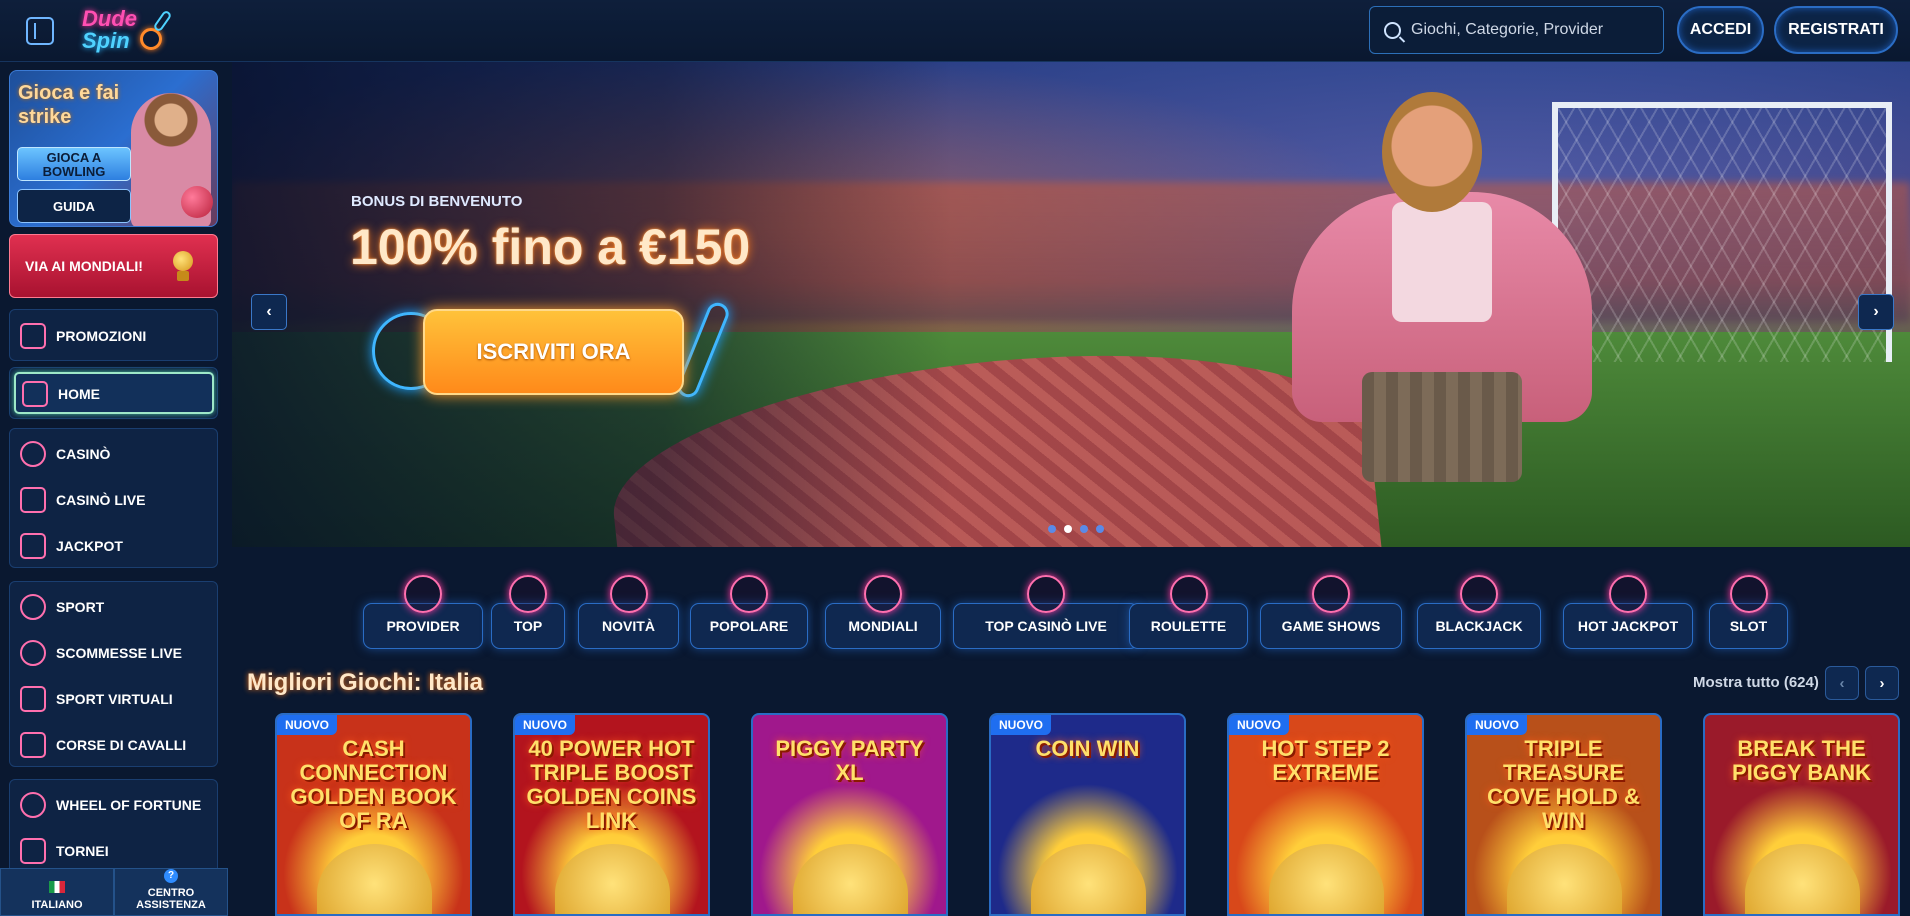  I want to click on login-button: ACCEDI, so click(1720, 30).